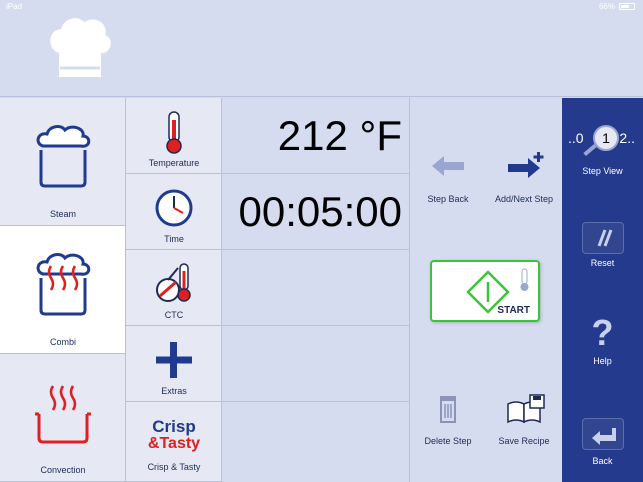 Image resolution: width=643 pixels, height=482 pixels. I want to click on step-back-button: Step Back, so click(448, 174).